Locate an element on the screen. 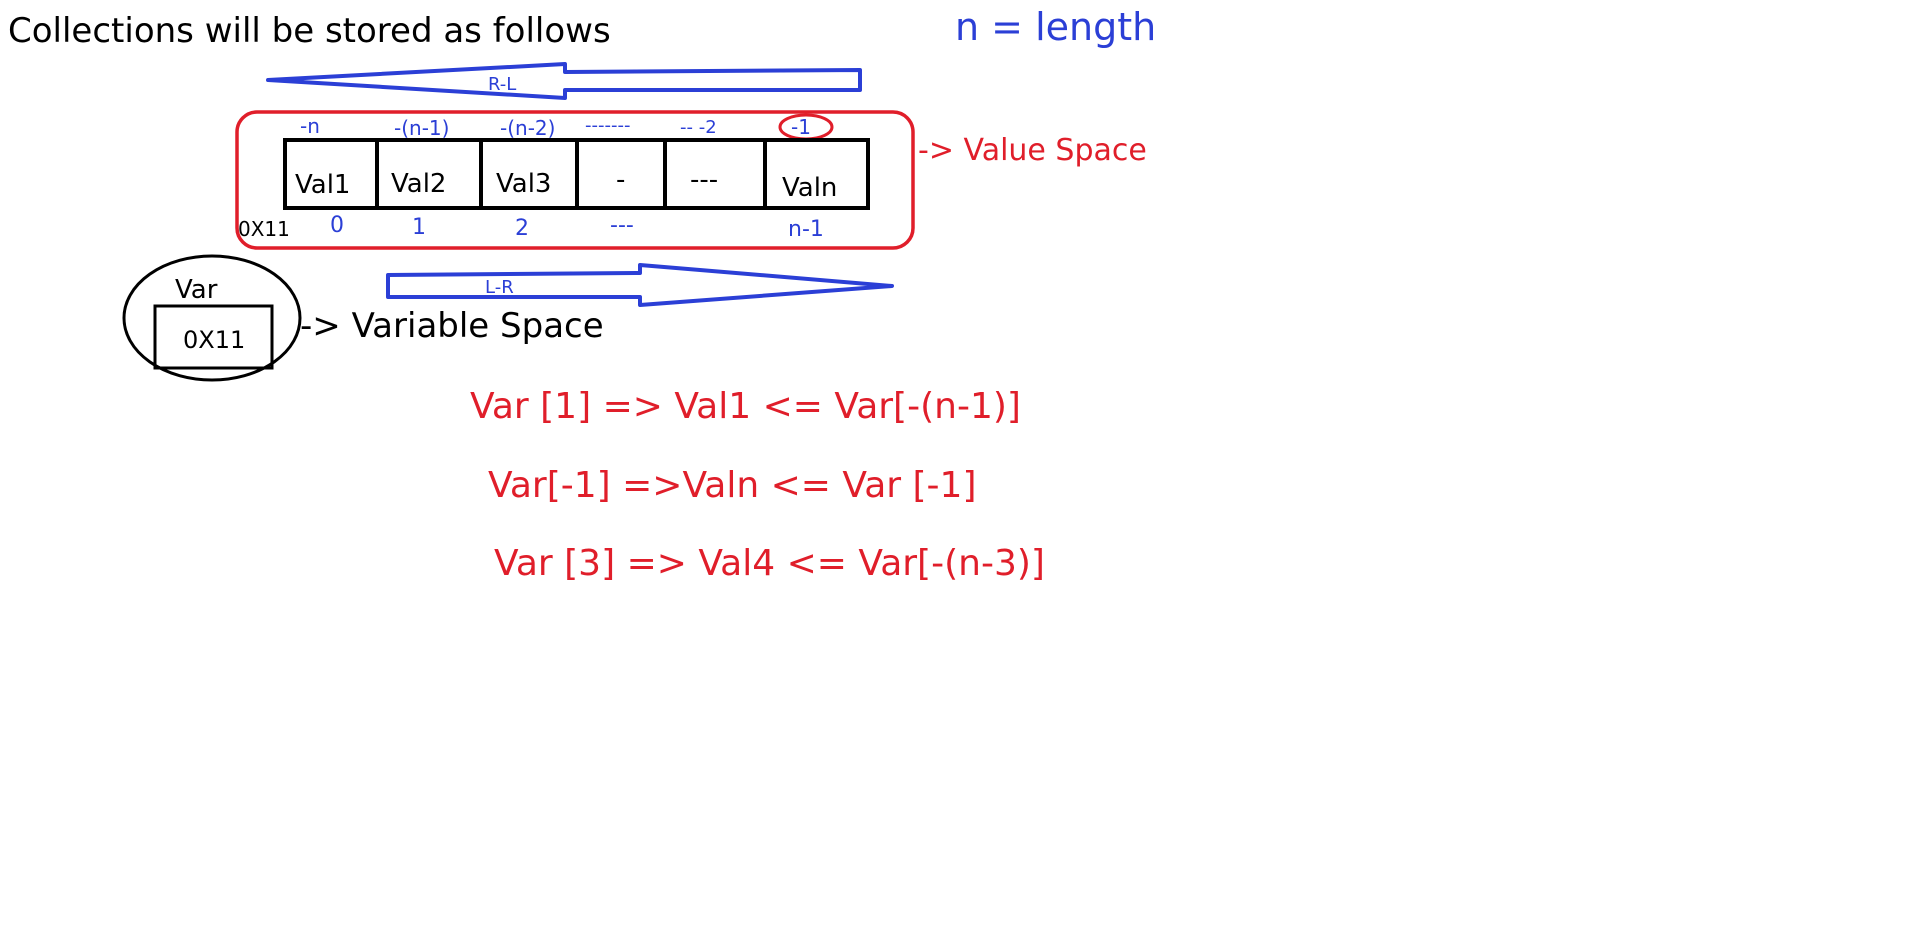 Image resolution: width=1914 pixels, height=933 pixels. variable-name: Var is located at coordinates (196, 290).